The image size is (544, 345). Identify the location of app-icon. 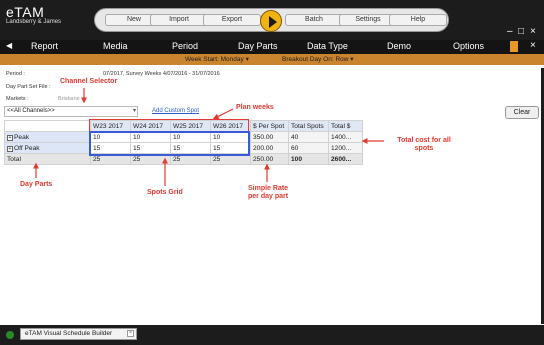
(10, 335).